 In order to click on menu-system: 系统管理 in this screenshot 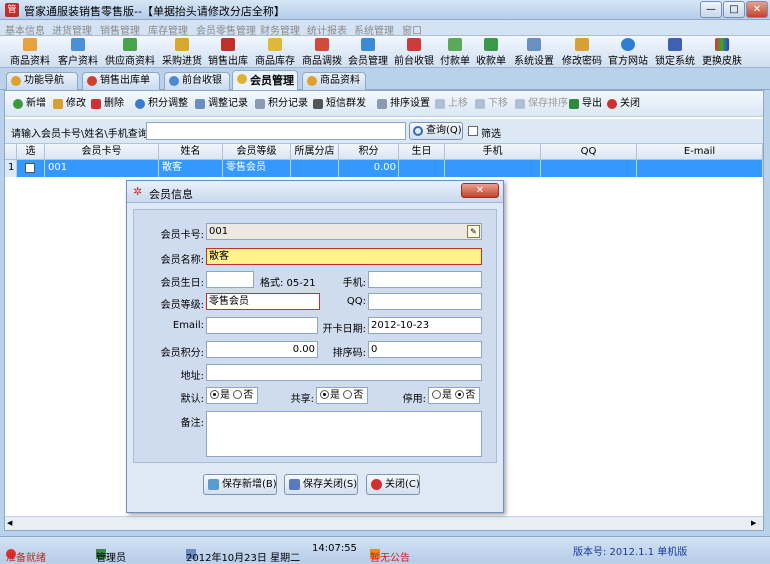, I will do `click(374, 29)`.